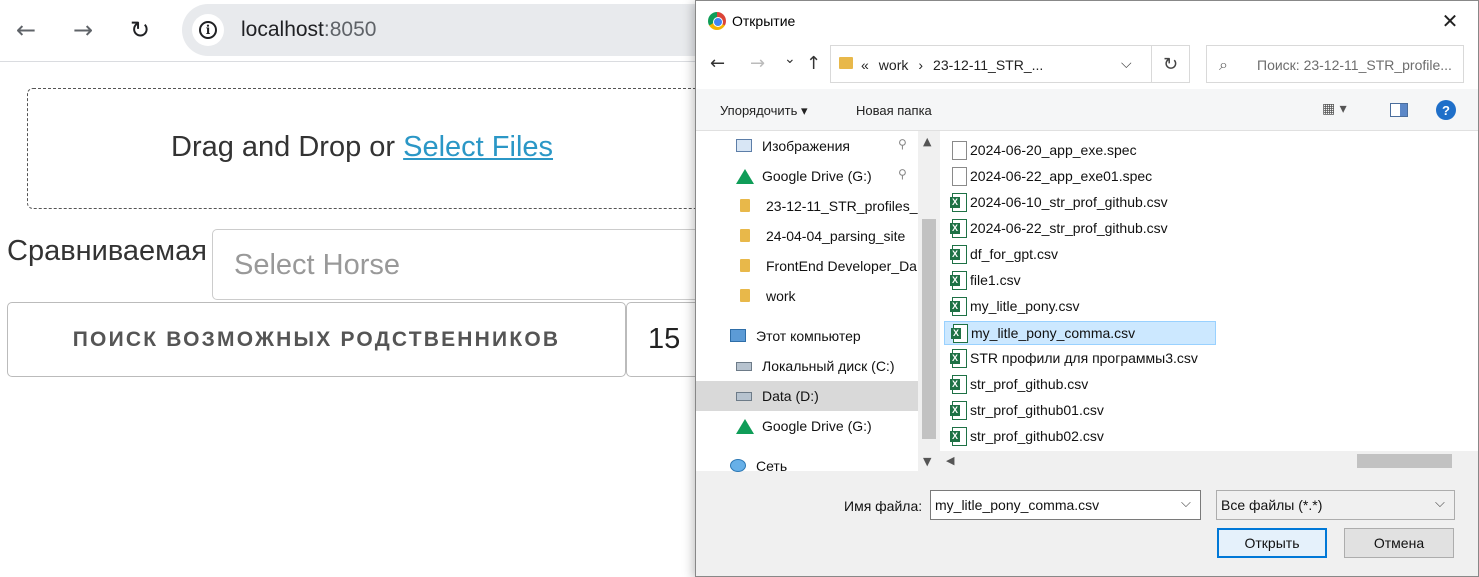  Describe the element at coordinates (1334, 109) in the screenshot. I see `view-options-button: ▦ ▾` at that location.